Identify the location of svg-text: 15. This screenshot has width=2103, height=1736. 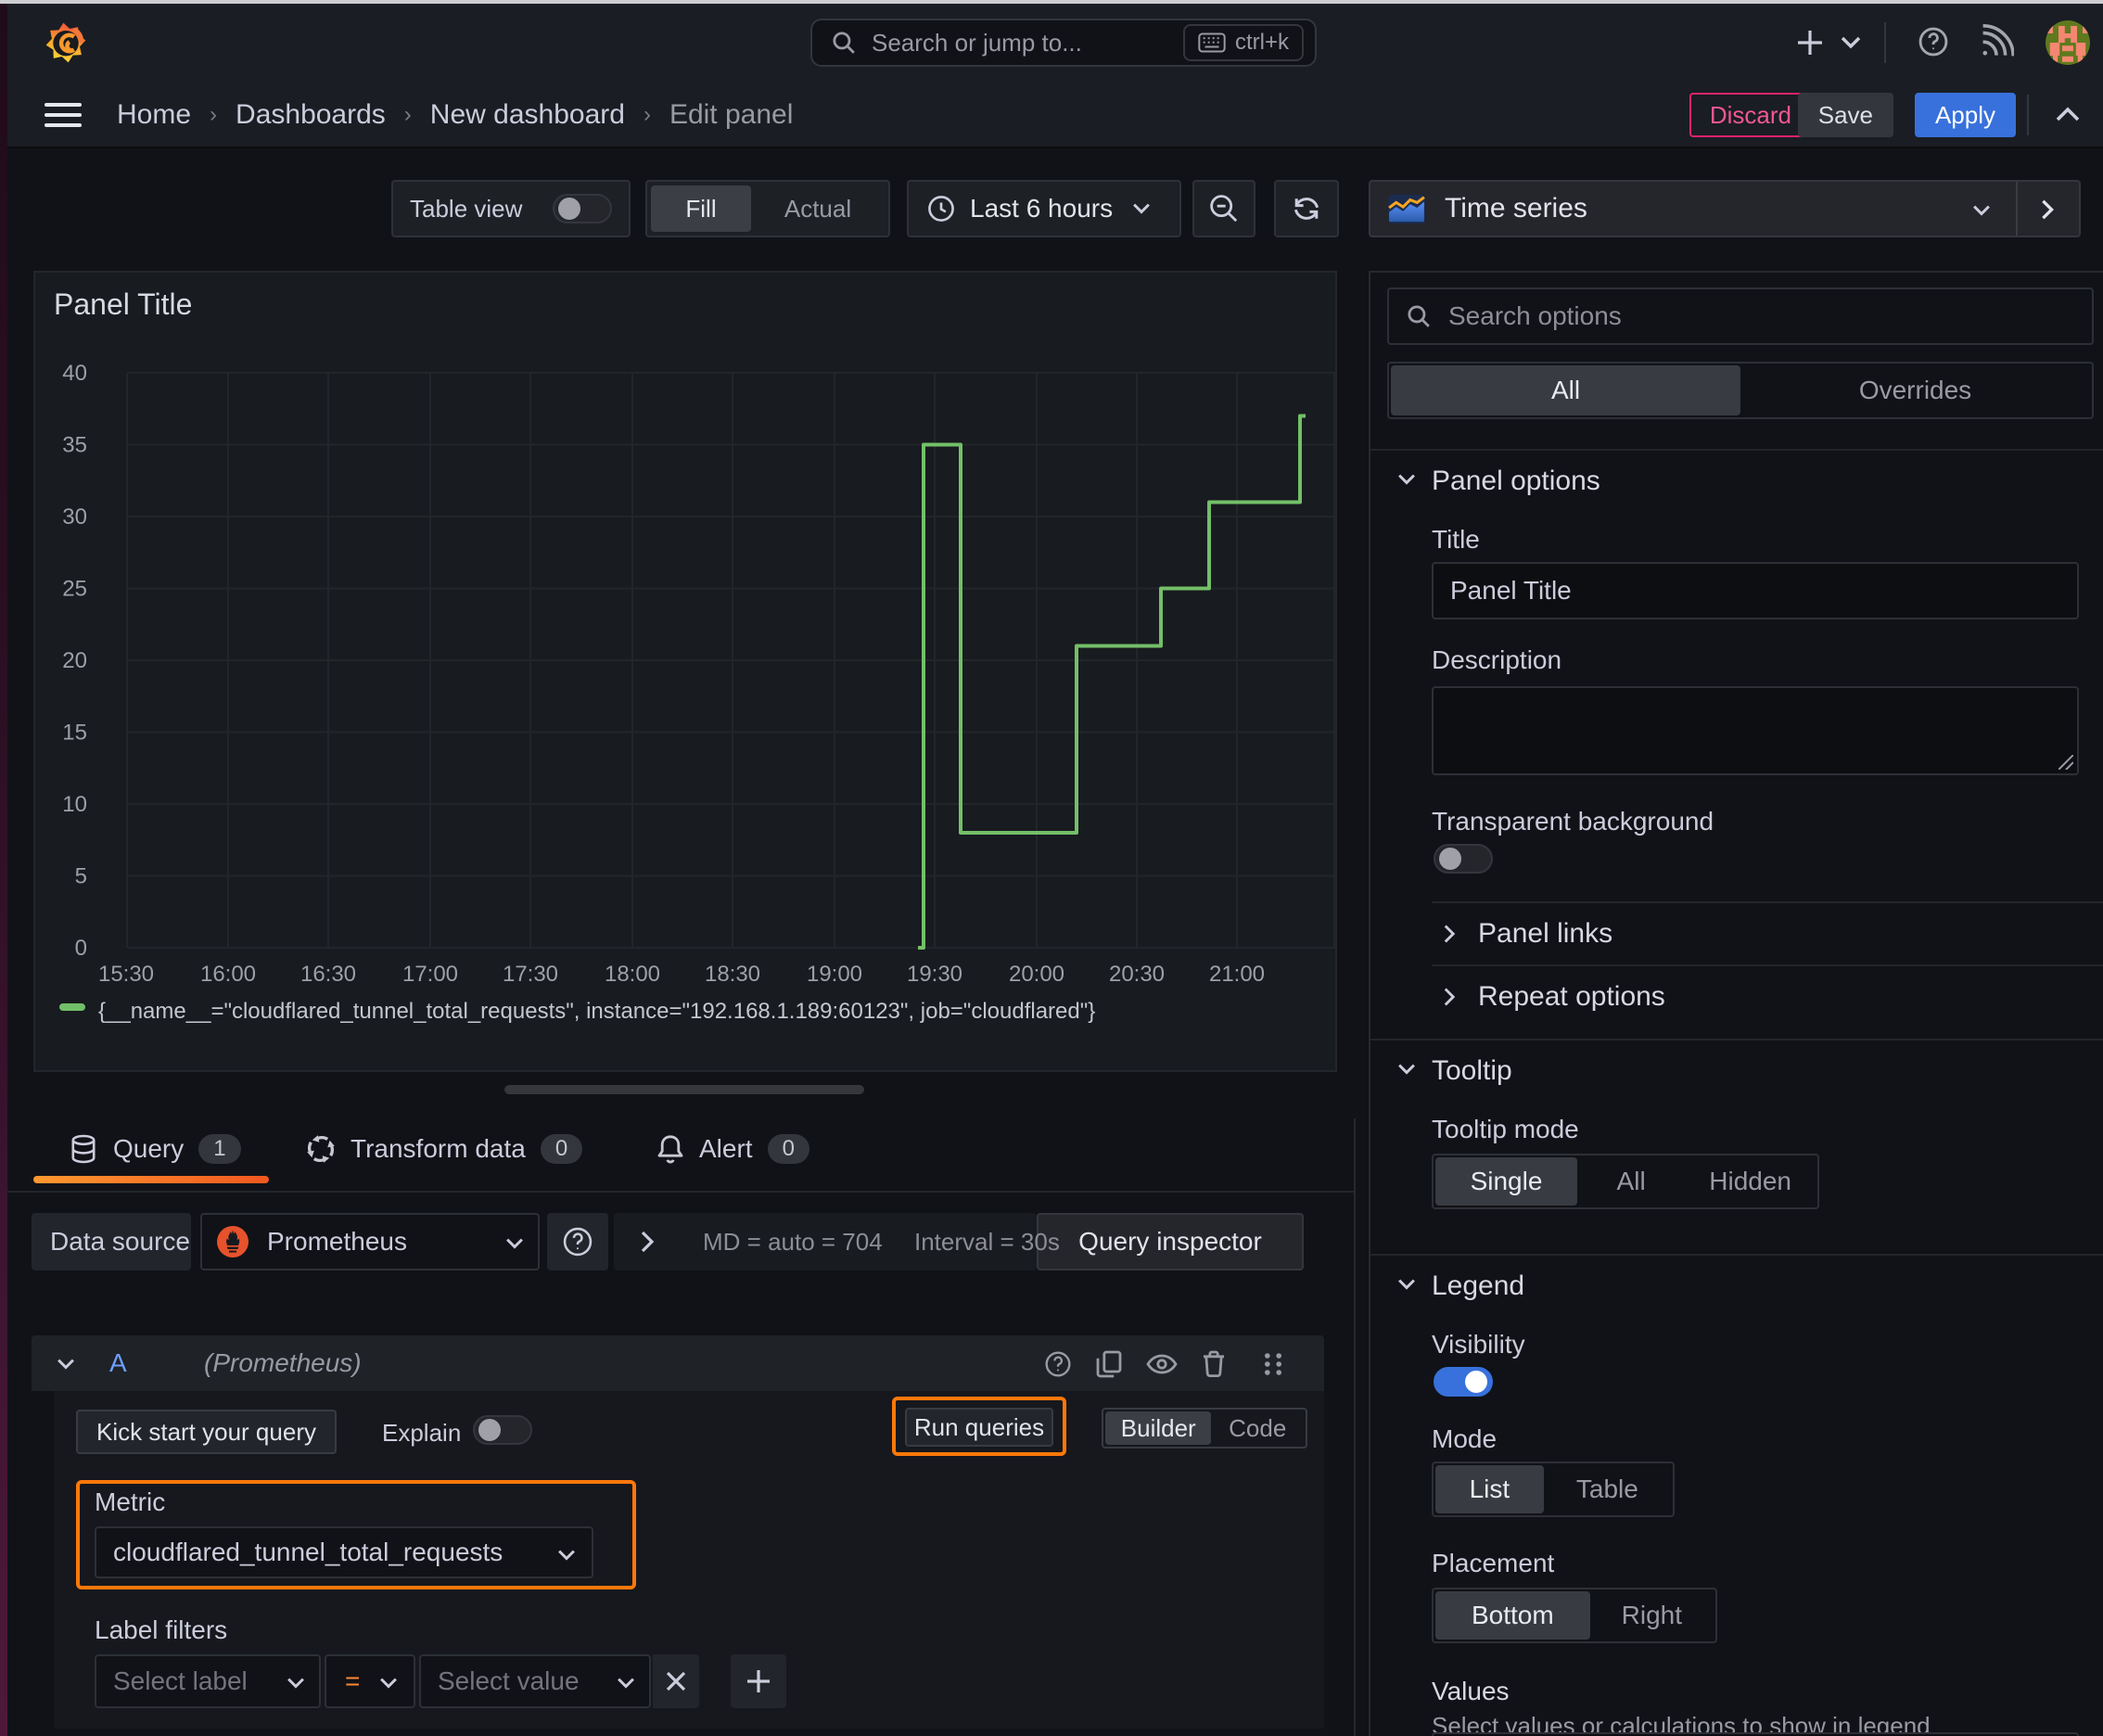
(74, 733).